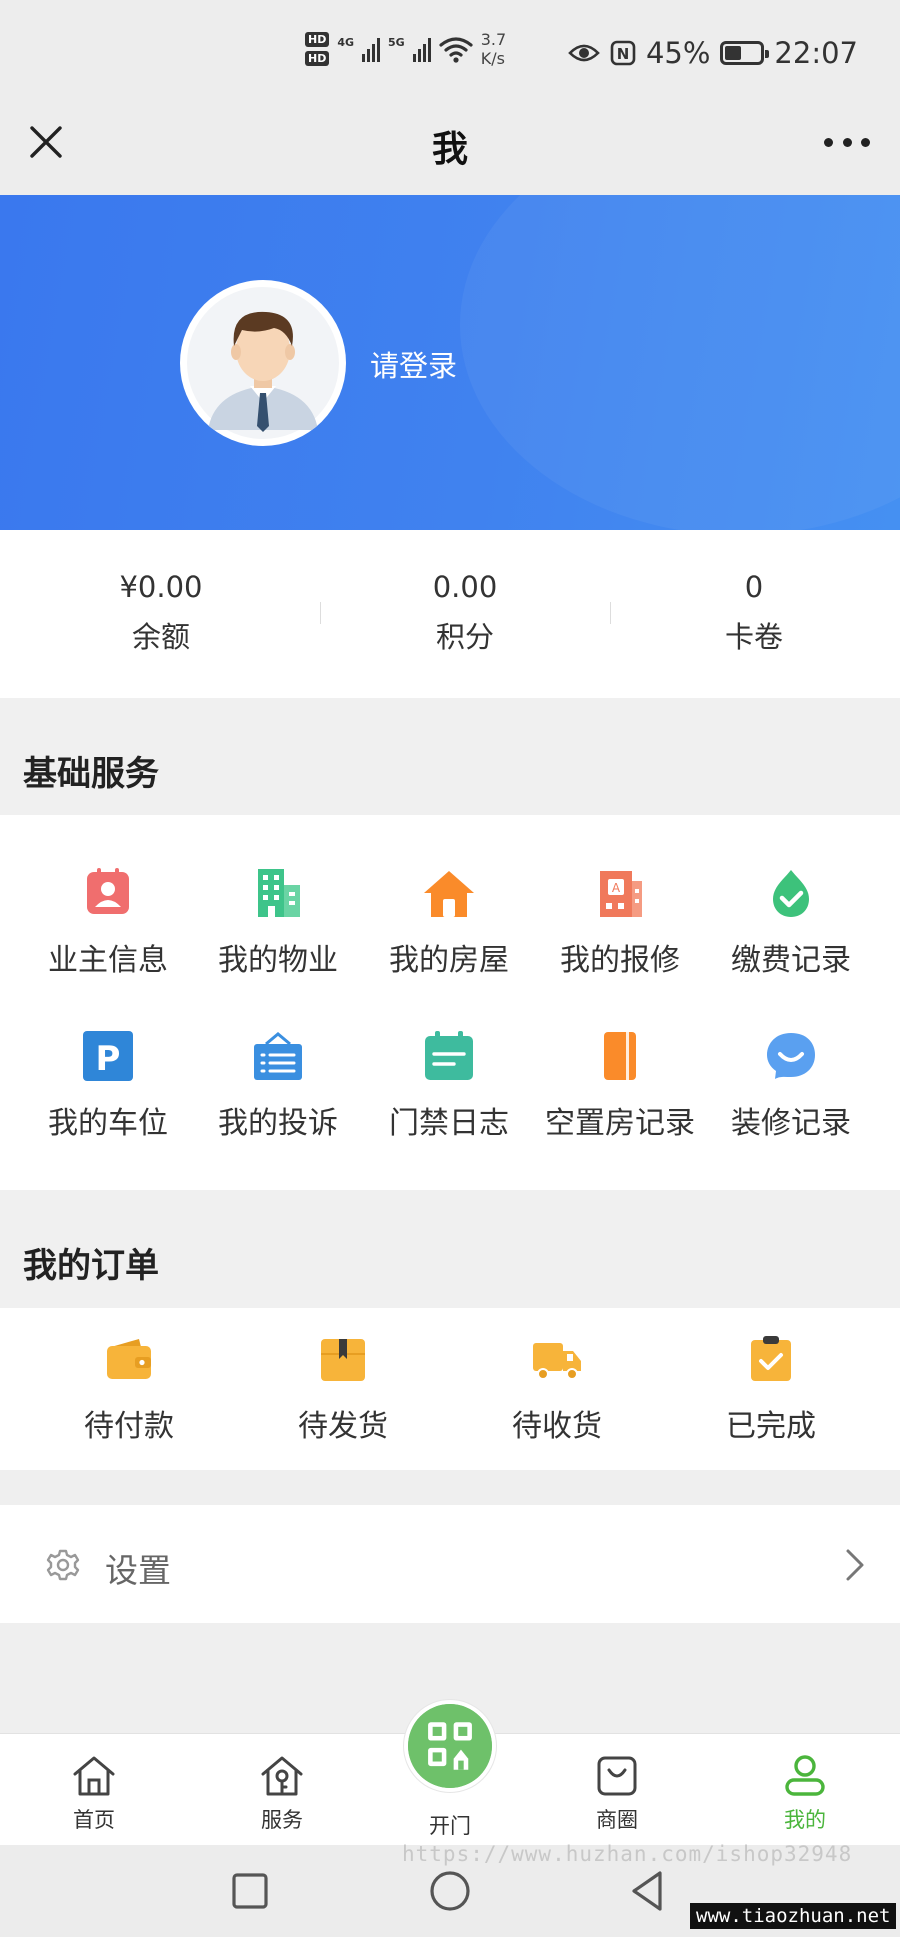  Describe the element at coordinates (771, 1426) in the screenshot. I see `order-label: 已完成` at that location.